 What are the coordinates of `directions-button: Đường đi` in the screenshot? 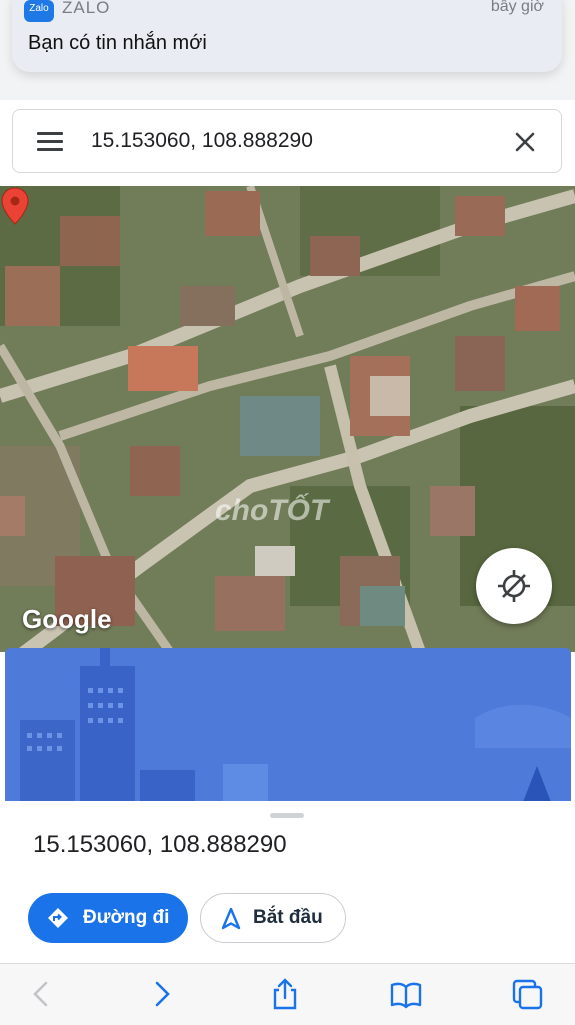 It's located at (108, 918).